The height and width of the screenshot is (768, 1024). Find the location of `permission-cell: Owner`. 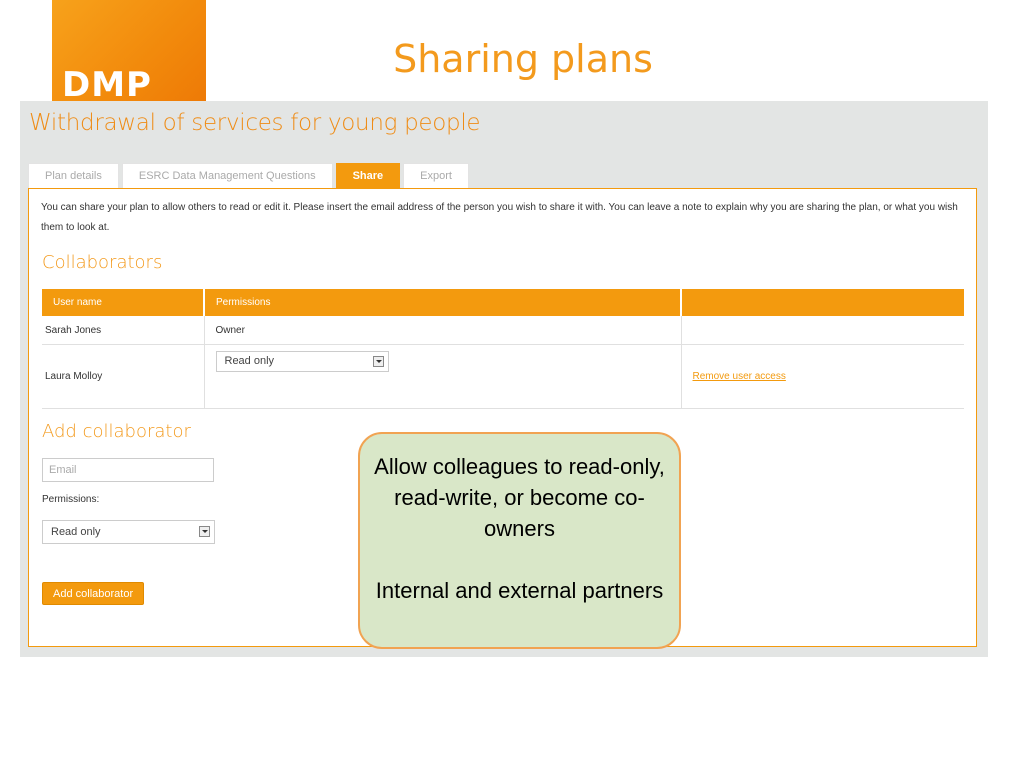

permission-cell: Owner is located at coordinates (443, 330).